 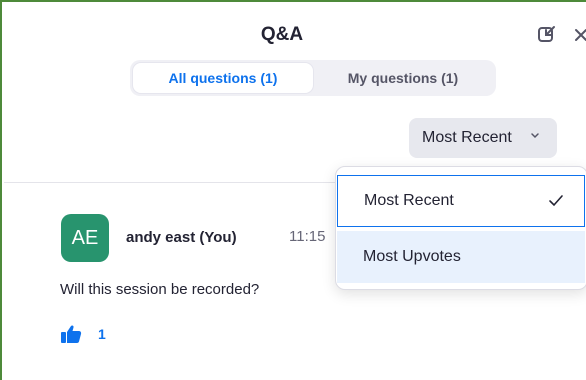 What do you see at coordinates (460, 228) in the screenshot?
I see `sort-dropdown-menu: Most Recent Most Upvotes` at bounding box center [460, 228].